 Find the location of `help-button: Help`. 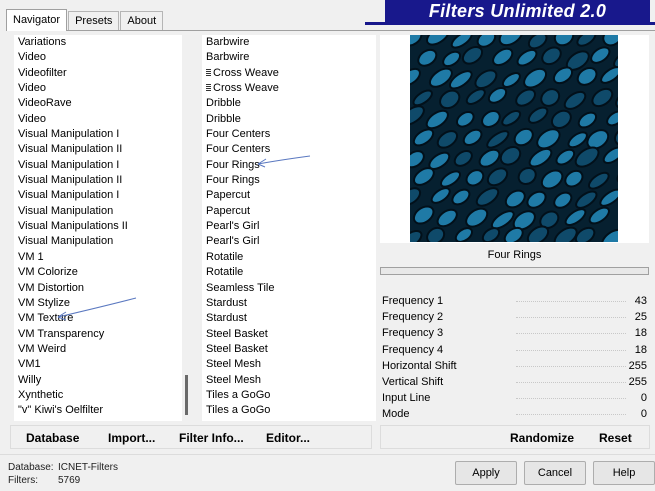

help-button: Help is located at coordinates (624, 473).